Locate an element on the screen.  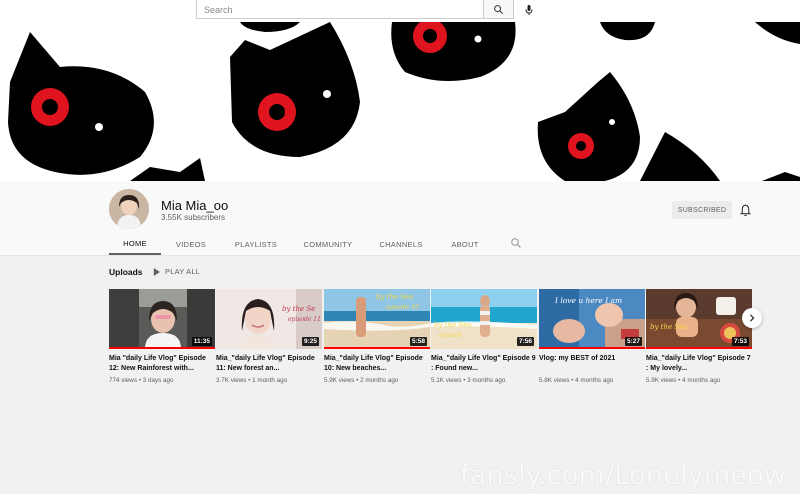
search-box is located at coordinates (340, 9).